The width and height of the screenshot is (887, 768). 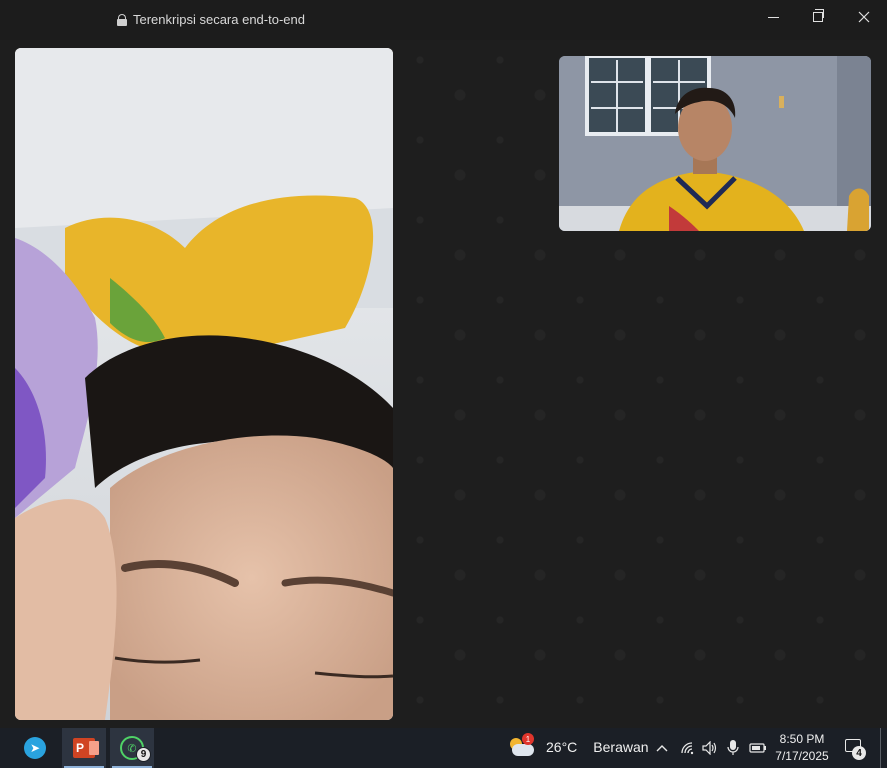 I want to click on close-icon, so click(x=864, y=17).